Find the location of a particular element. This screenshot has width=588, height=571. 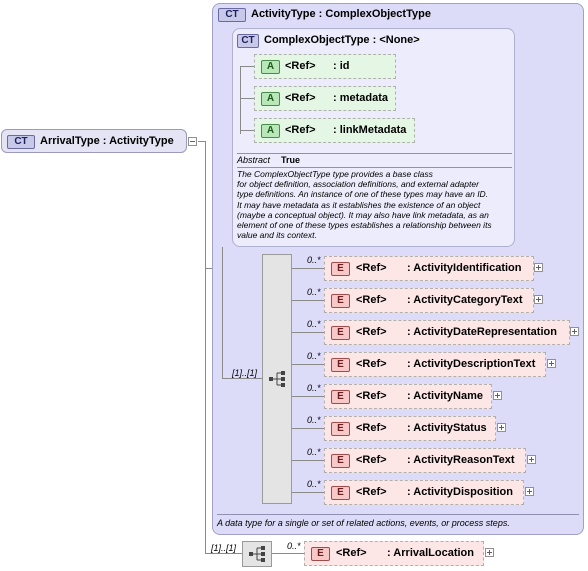

element-arrival-location: E <Ref> : ArrivalLocation is located at coordinates (394, 553).